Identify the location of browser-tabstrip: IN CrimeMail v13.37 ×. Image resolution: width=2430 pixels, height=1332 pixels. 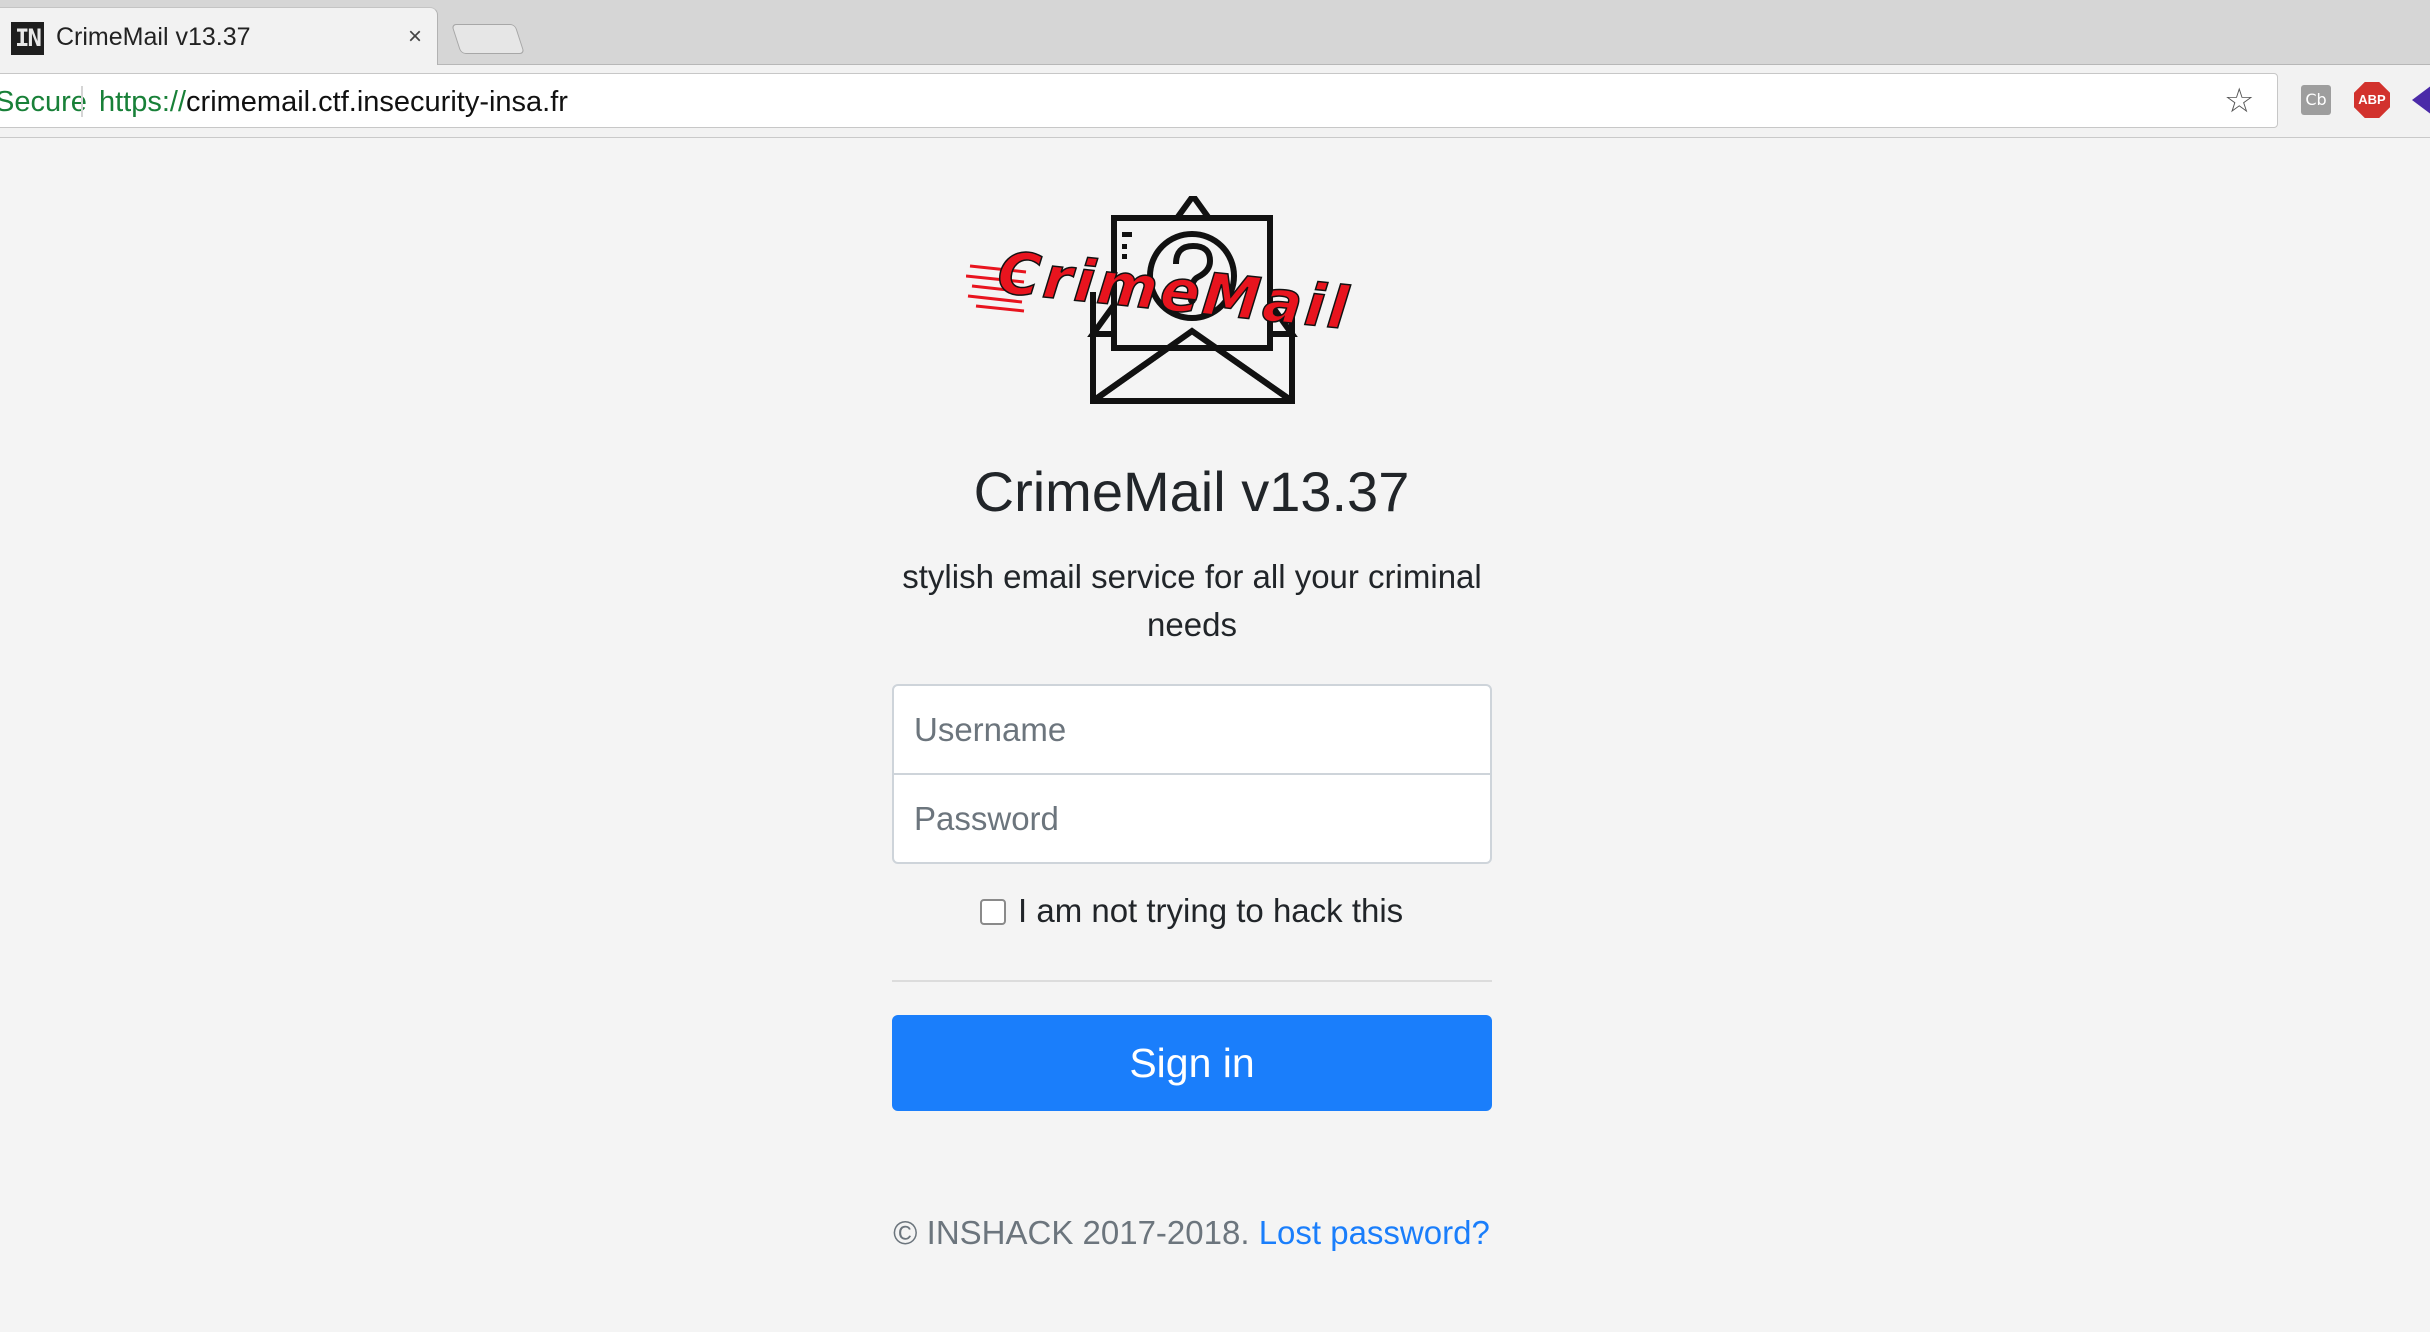
(1215, 32).